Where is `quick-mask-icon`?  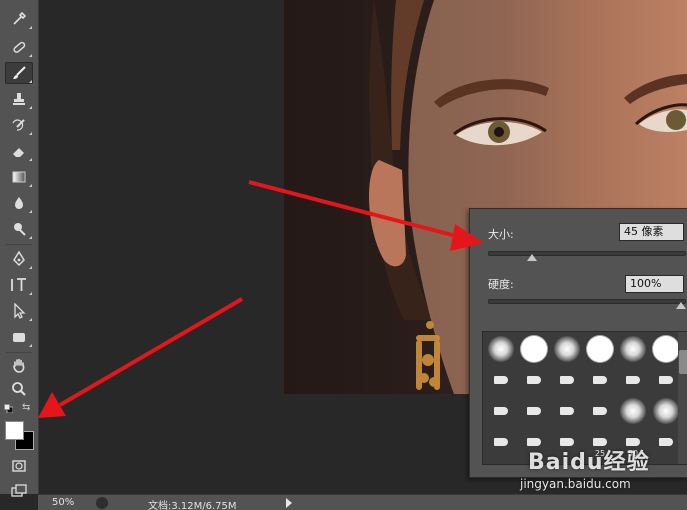 quick-mask-icon is located at coordinates (19, 466).